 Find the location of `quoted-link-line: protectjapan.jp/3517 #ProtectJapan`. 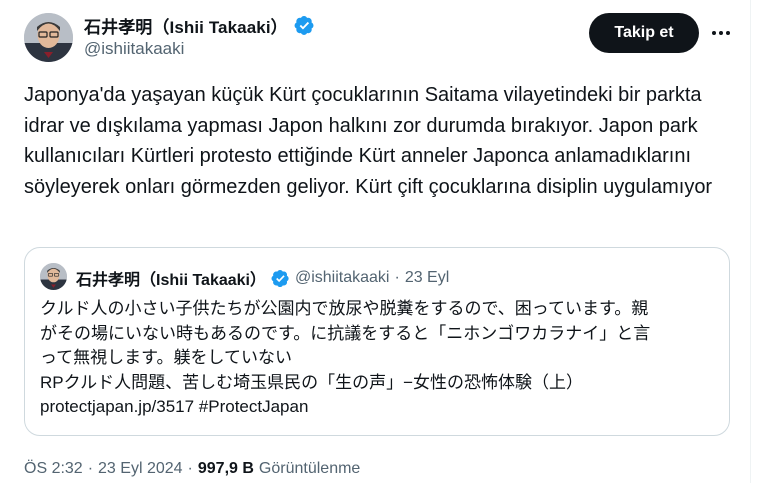

quoted-link-line: protectjapan.jp/3517 #ProtectJapan is located at coordinates (380, 407).